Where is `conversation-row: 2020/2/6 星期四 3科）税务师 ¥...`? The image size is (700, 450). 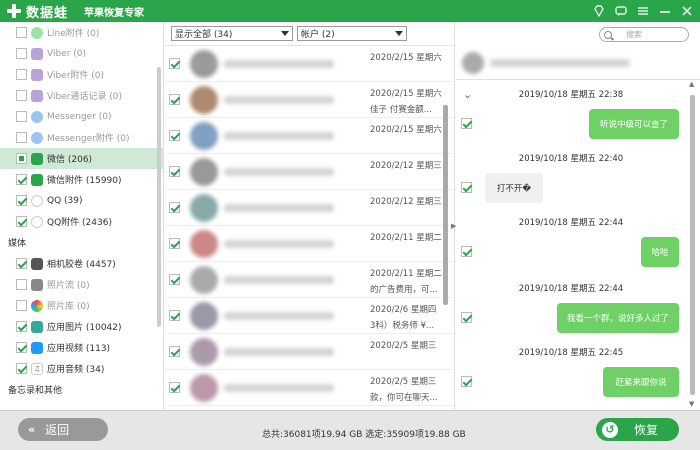 conversation-row: 2020/2/6 星期四 3科）税务师 ¥... is located at coordinates (309, 316).